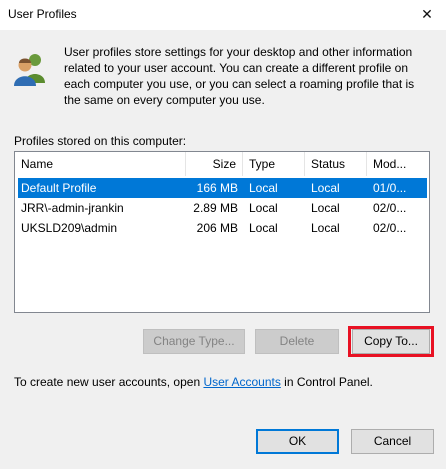 This screenshot has width=446, height=469. What do you see at coordinates (109, 382) in the screenshot?
I see `footer-prefix: To create new user accounts, open` at bounding box center [109, 382].